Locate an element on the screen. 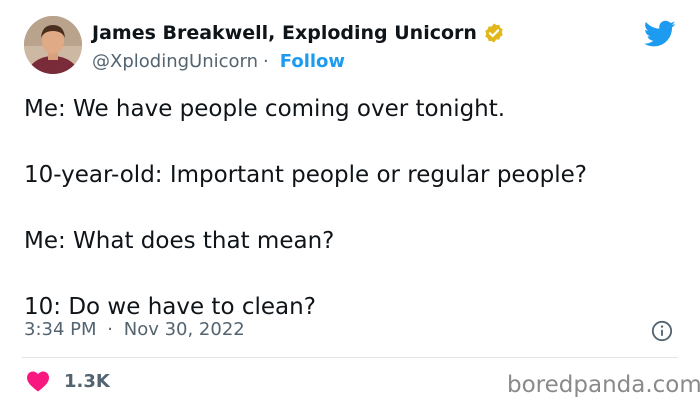  avatar-photo is located at coordinates (53, 45).